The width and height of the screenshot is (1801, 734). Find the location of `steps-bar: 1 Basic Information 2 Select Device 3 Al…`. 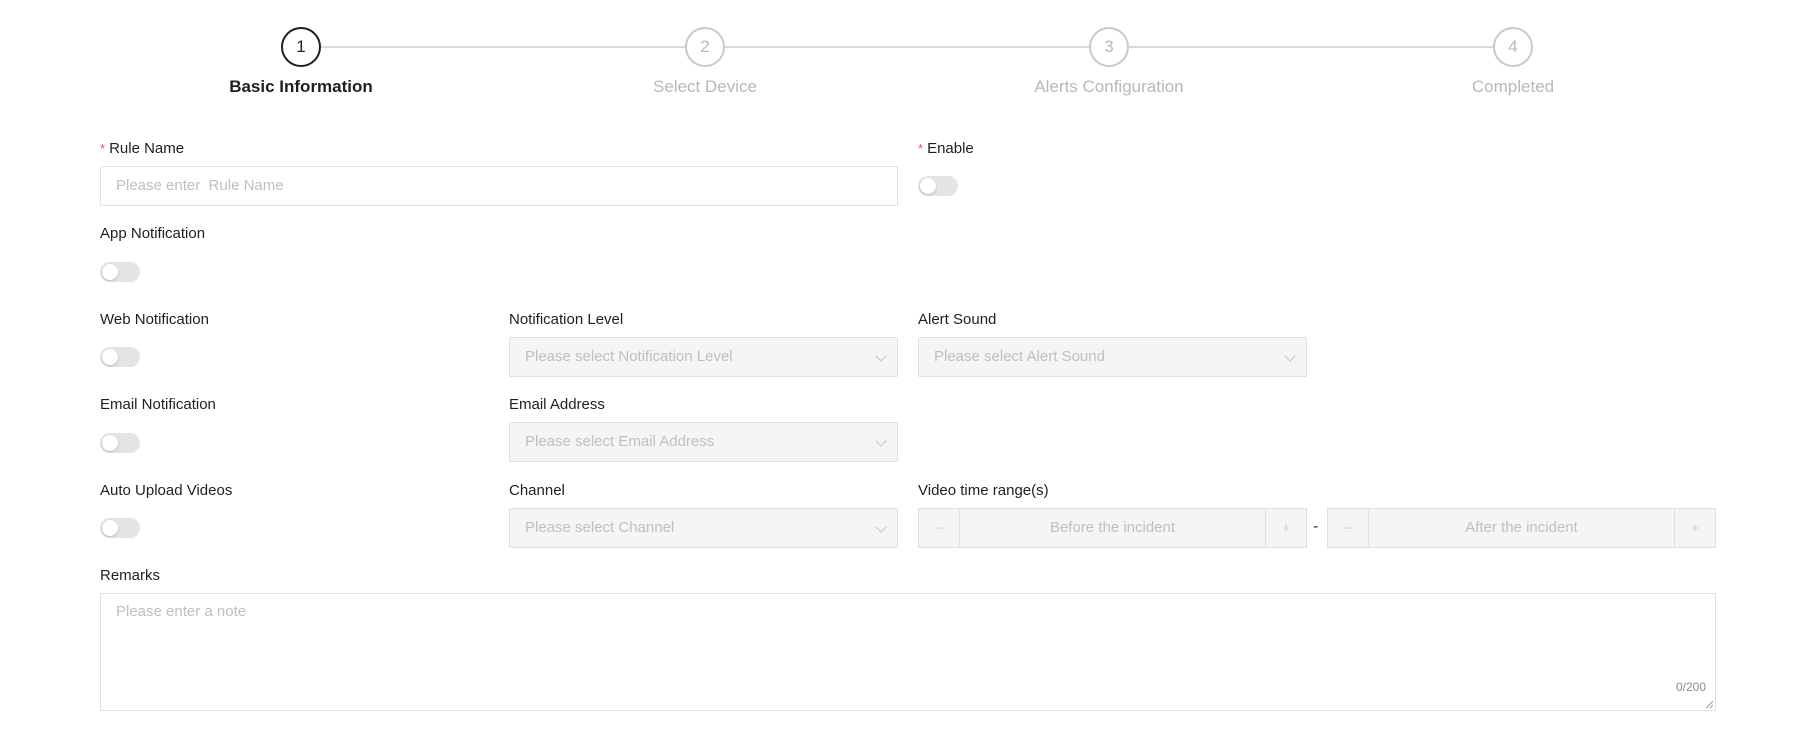

steps-bar: 1 Basic Information 2 Select Device 3 Al… is located at coordinates (900, 55).